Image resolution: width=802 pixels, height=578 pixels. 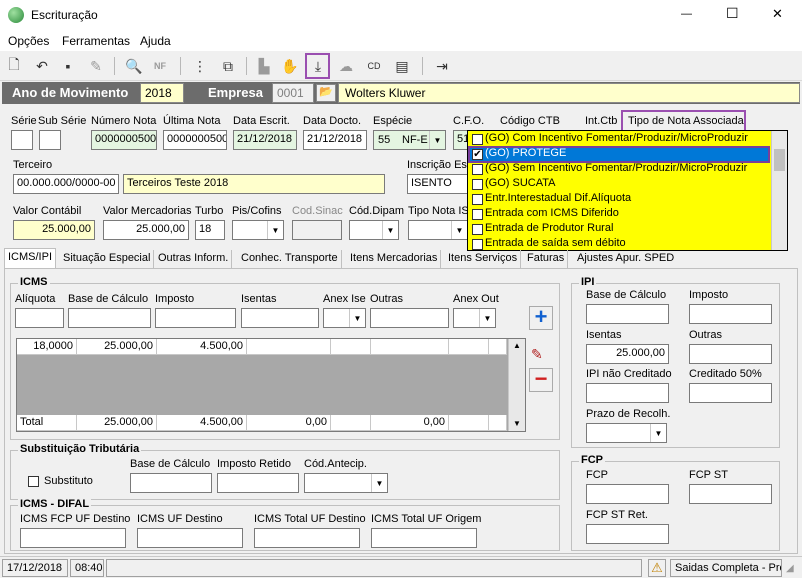 What do you see at coordinates (47, 347) in the screenshot?
I see `grid-cell: 18,0000` at bounding box center [47, 347].